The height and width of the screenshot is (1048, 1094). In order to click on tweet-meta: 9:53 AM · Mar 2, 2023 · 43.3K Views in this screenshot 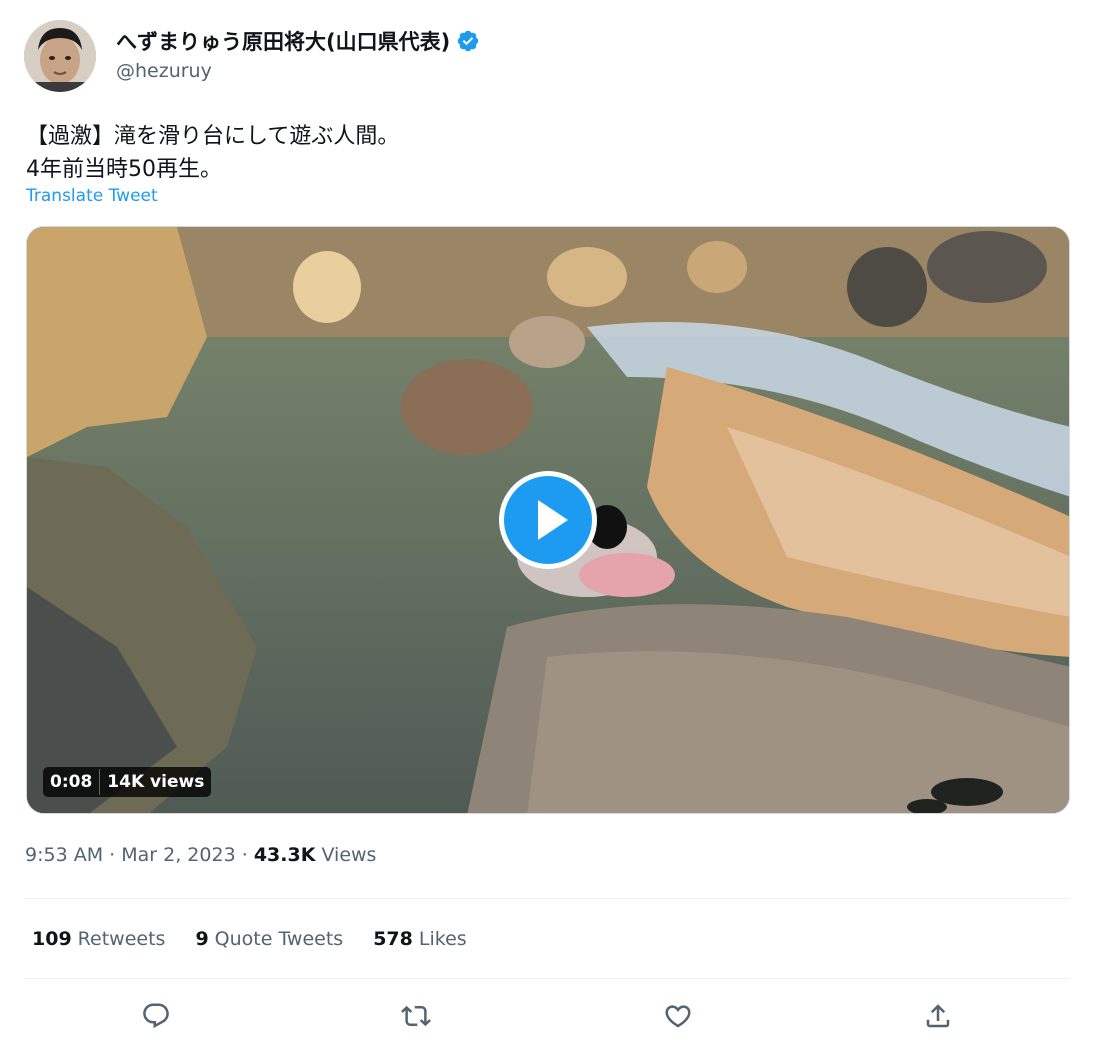, I will do `click(200, 855)`.